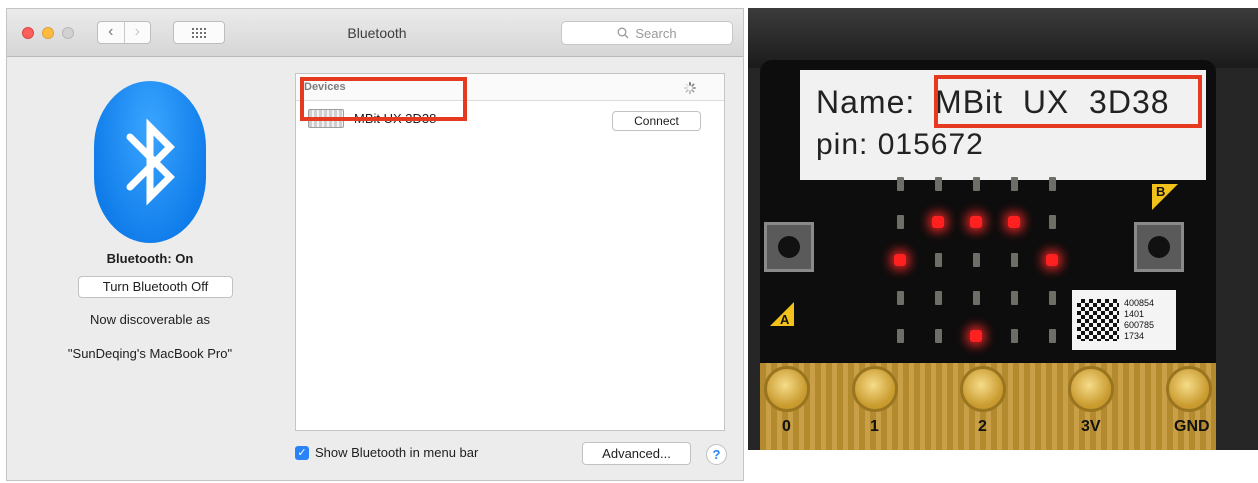  What do you see at coordinates (68, 33) in the screenshot?
I see `zoom-window-button` at bounding box center [68, 33].